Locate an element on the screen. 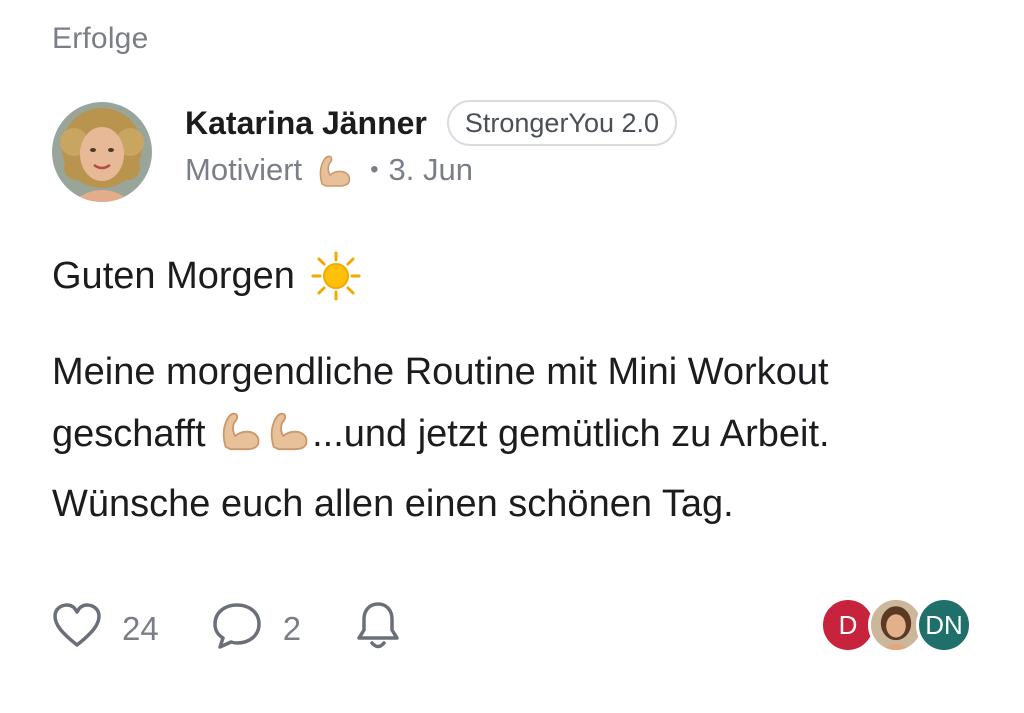 The height and width of the screenshot is (713, 1024). notify-button is located at coordinates (378, 628).